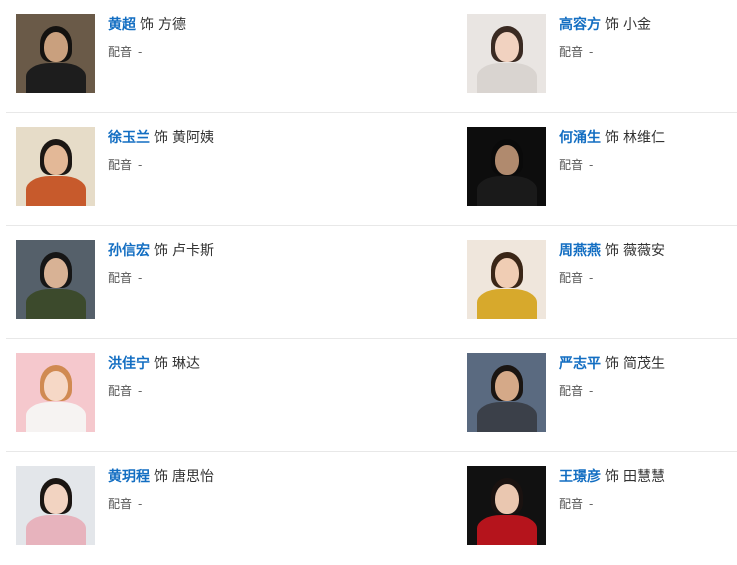 The height and width of the screenshot is (565, 737). I want to click on cast-title-line: 严志平饰简茂生, so click(612, 364).